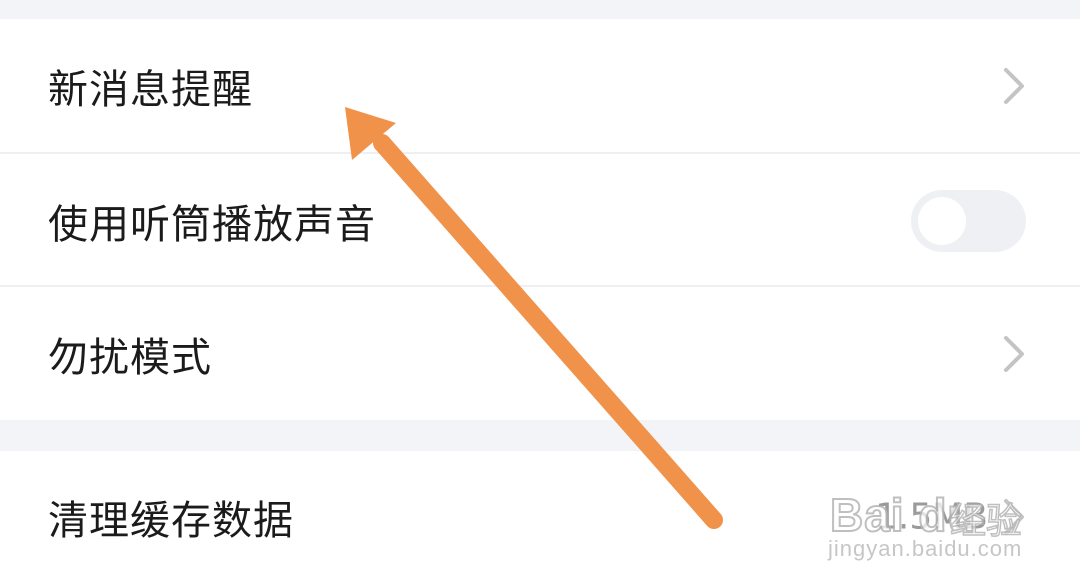  What do you see at coordinates (968, 220) in the screenshot?
I see `earpiece-toggle` at bounding box center [968, 220].